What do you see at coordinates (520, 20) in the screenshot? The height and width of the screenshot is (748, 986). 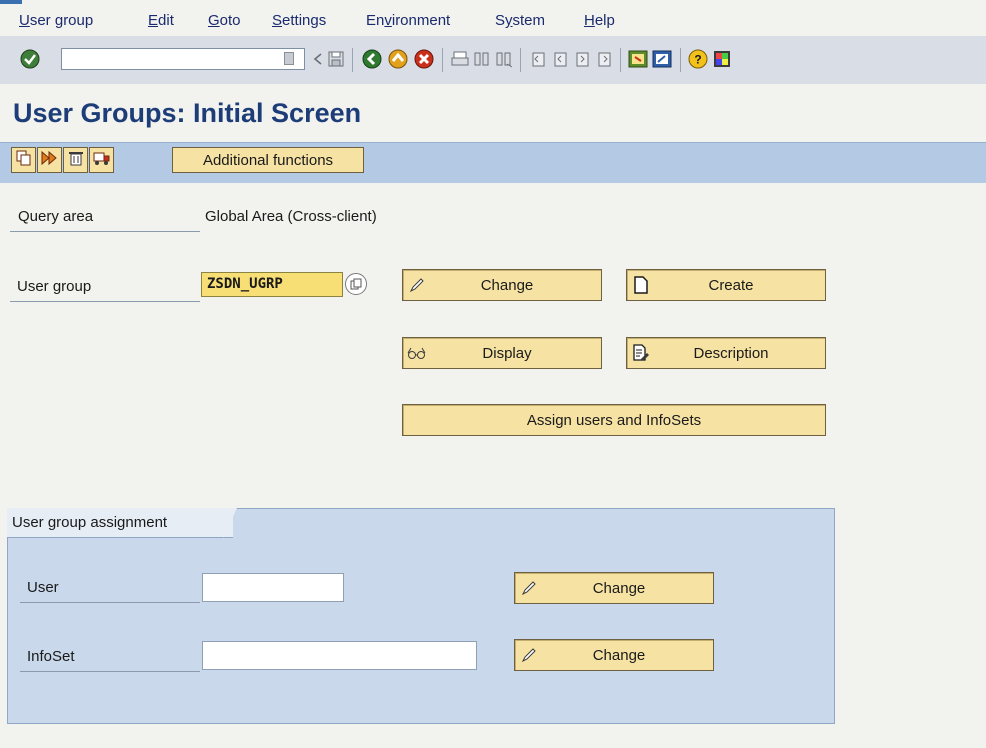 I see `menu-system: System` at bounding box center [520, 20].